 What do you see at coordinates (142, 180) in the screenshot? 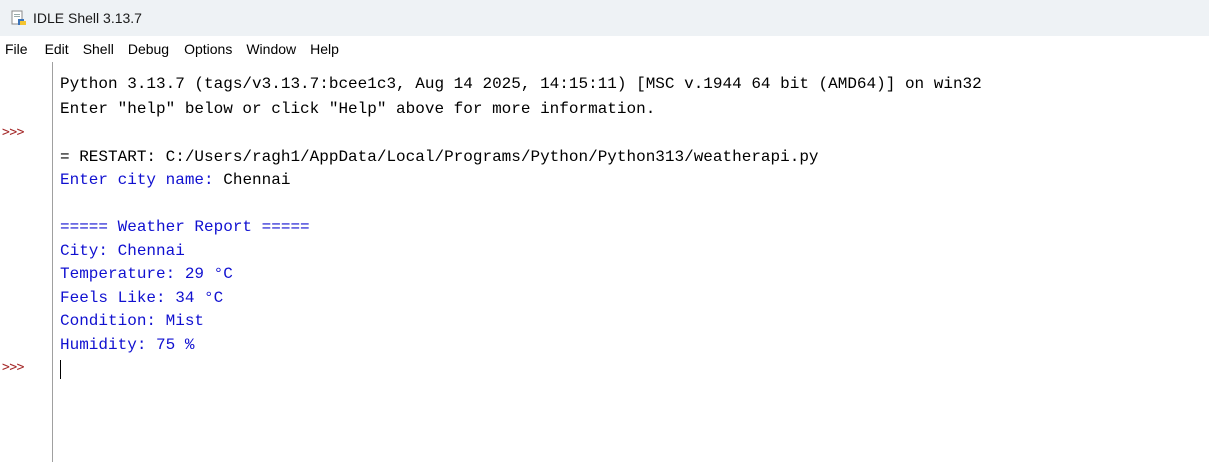
I see `input-prompt-text: Enter city name:` at bounding box center [142, 180].